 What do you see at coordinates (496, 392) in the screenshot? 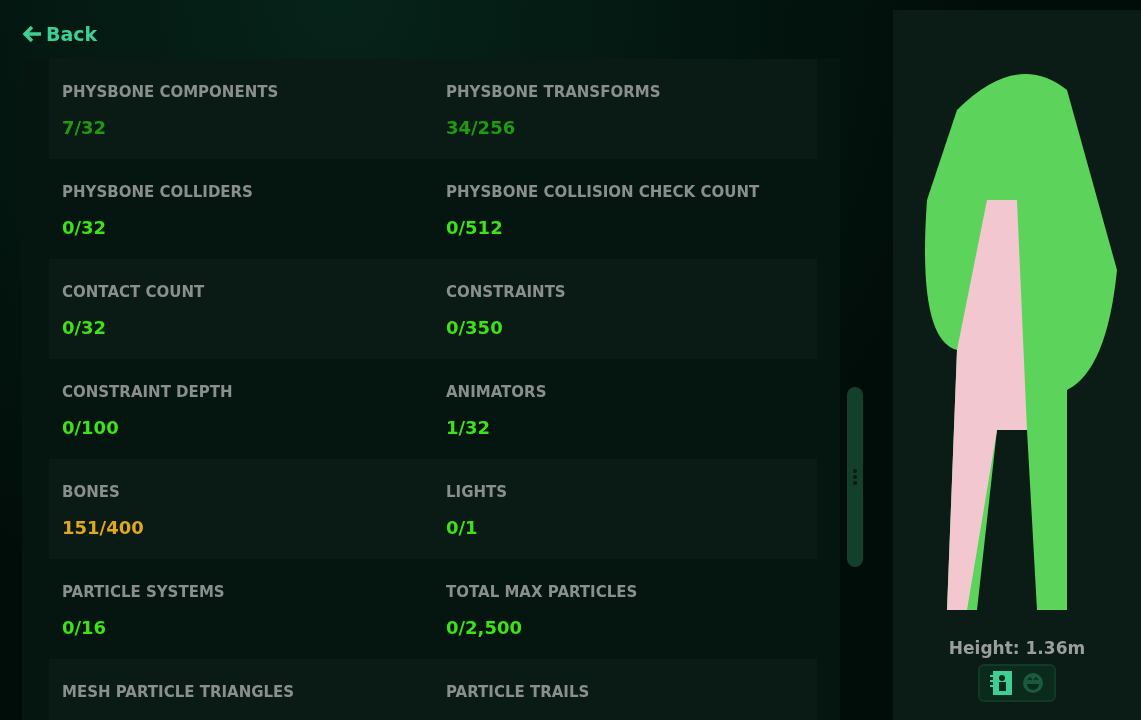
I see `stat-label: ANIMATORS` at bounding box center [496, 392].